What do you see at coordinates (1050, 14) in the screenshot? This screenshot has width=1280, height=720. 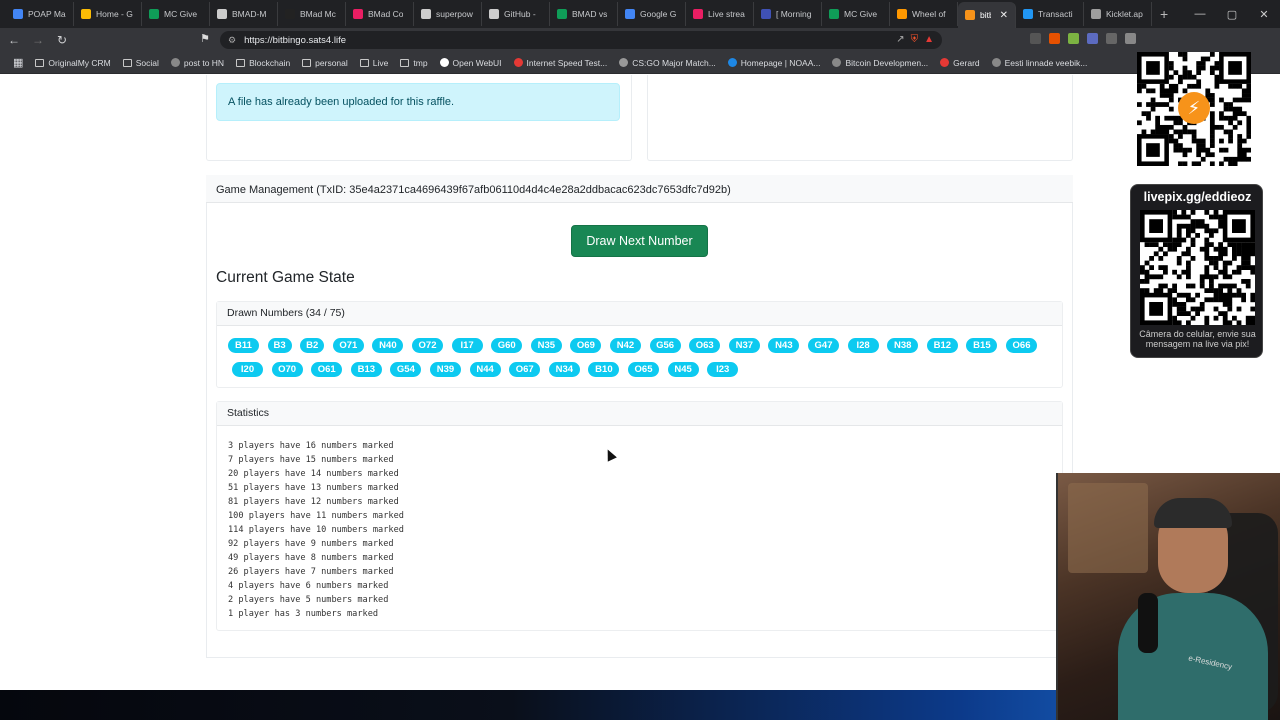 I see `browser-tab: Transacti` at bounding box center [1050, 14].